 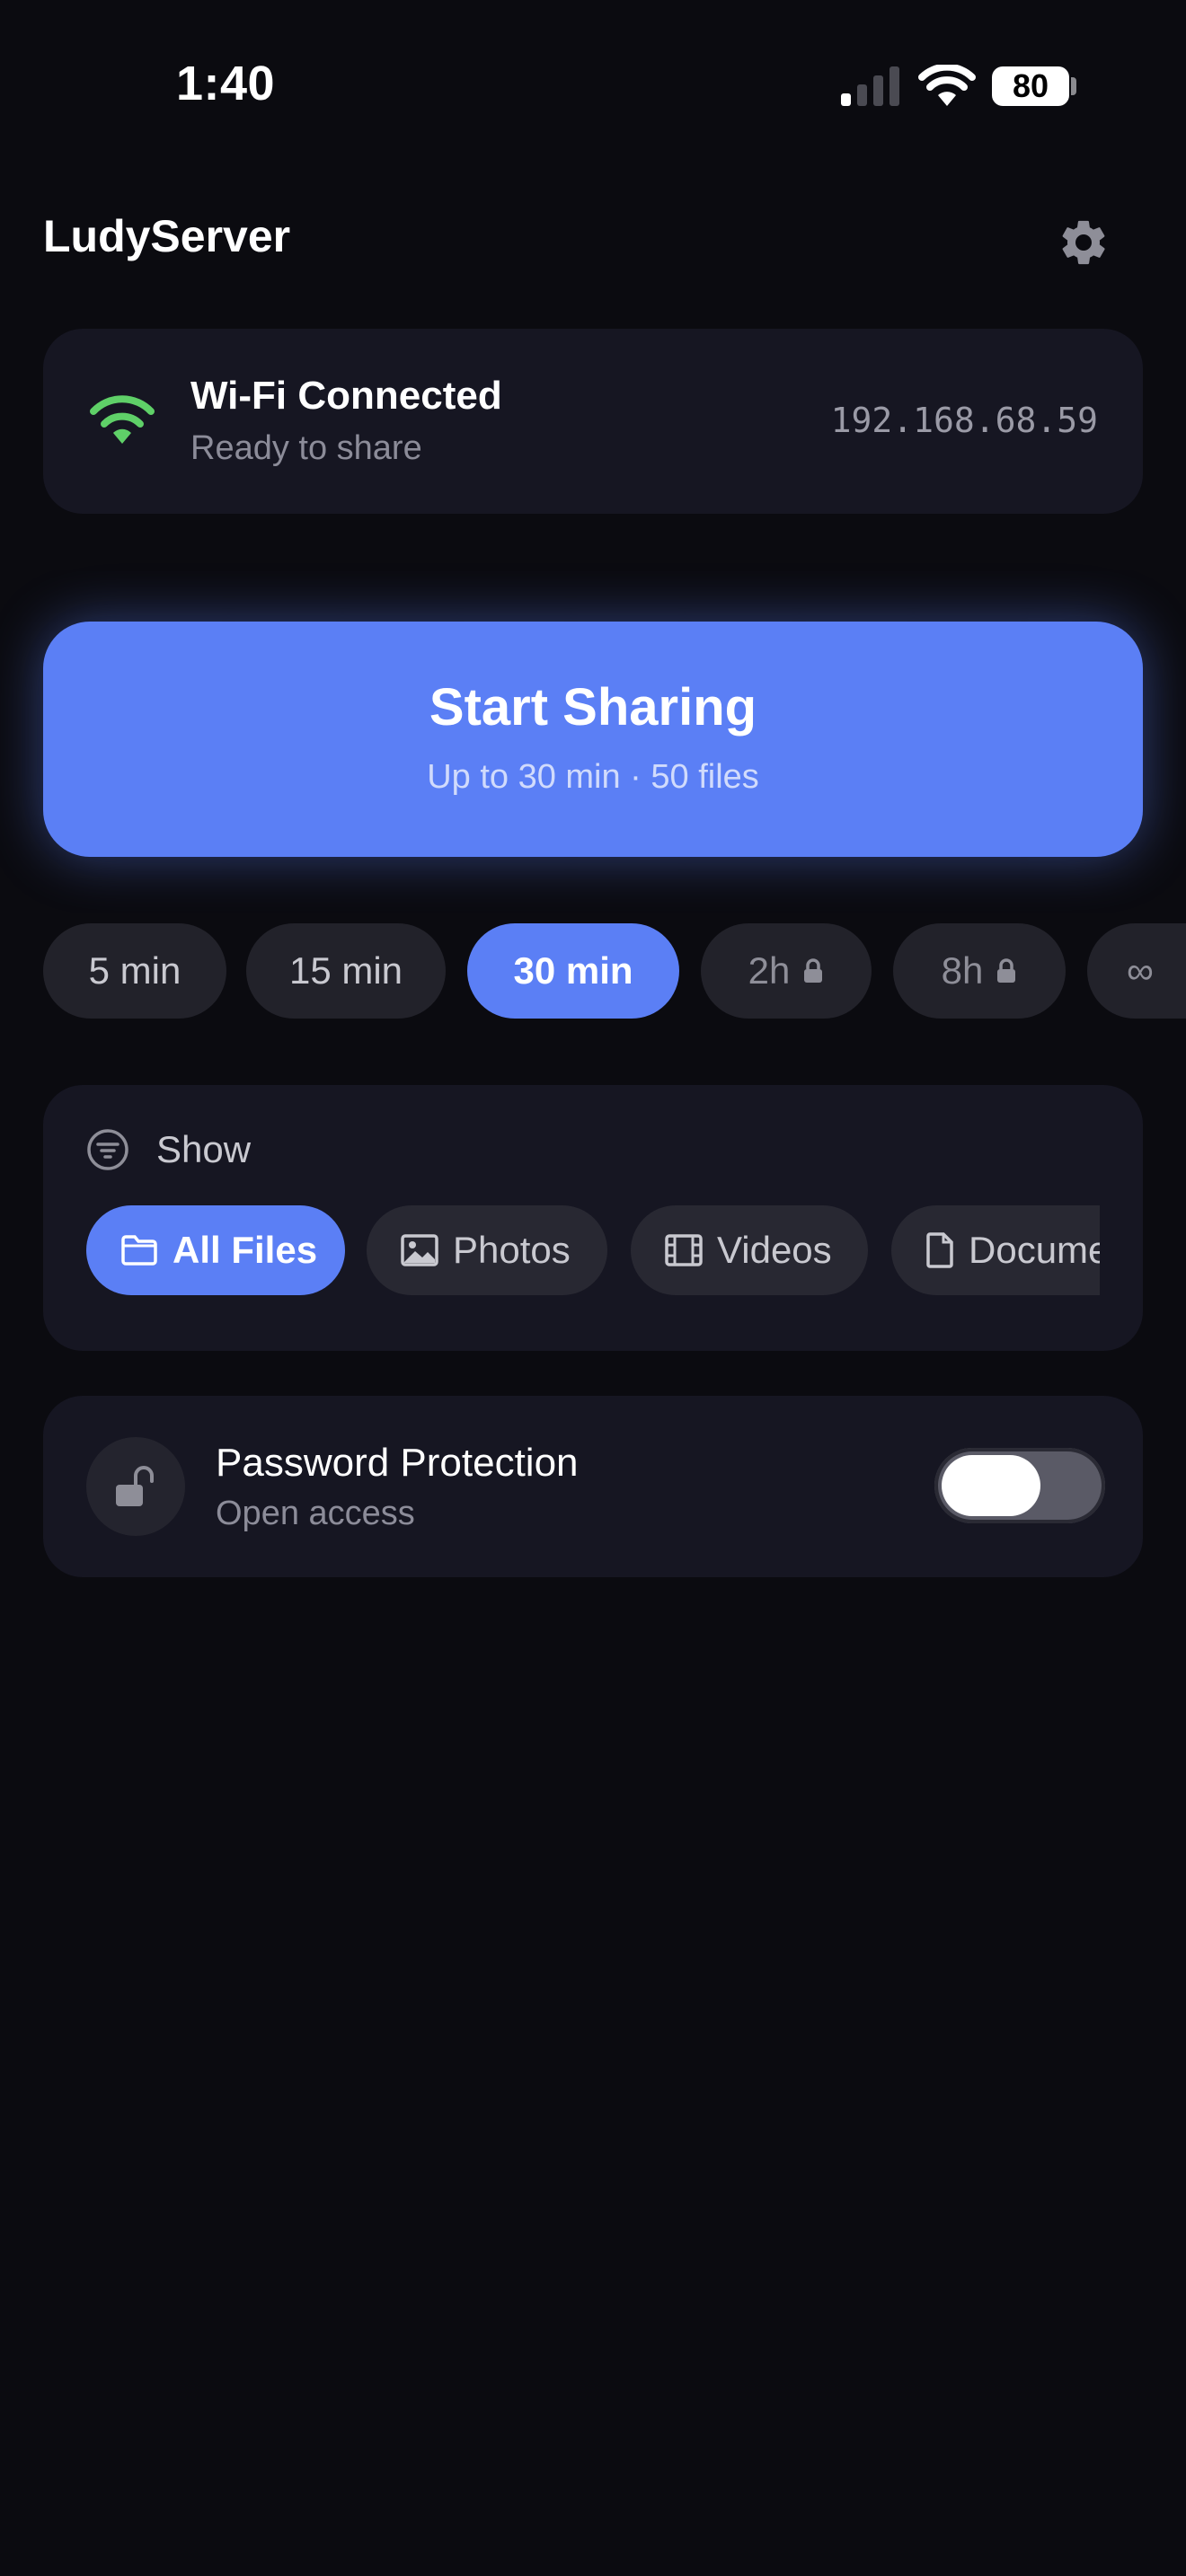 I want to click on duration-label: 30 min, so click(x=573, y=970).